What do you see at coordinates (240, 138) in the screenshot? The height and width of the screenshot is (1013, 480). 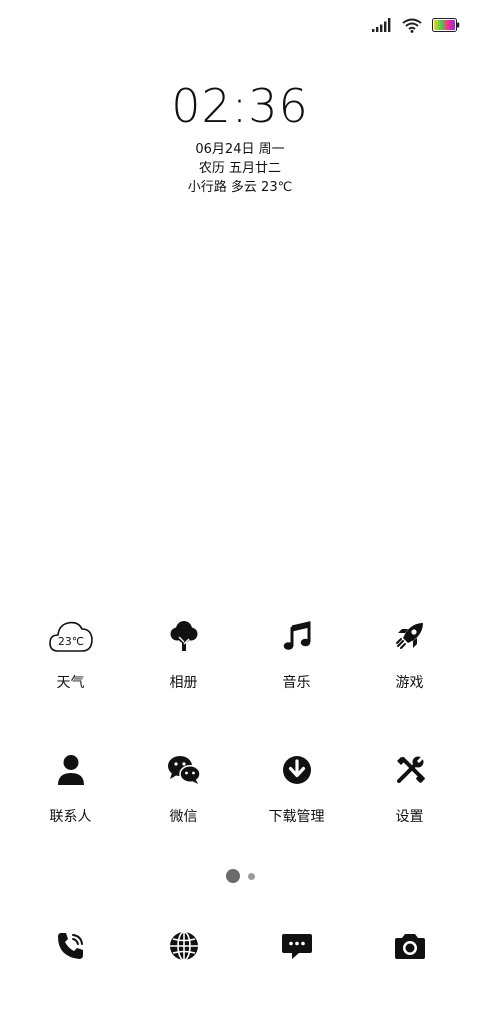 I see `clock-widget: 02:36 06月24日 周一 农历 五月廿二 小行路 多云 23℃` at bounding box center [240, 138].